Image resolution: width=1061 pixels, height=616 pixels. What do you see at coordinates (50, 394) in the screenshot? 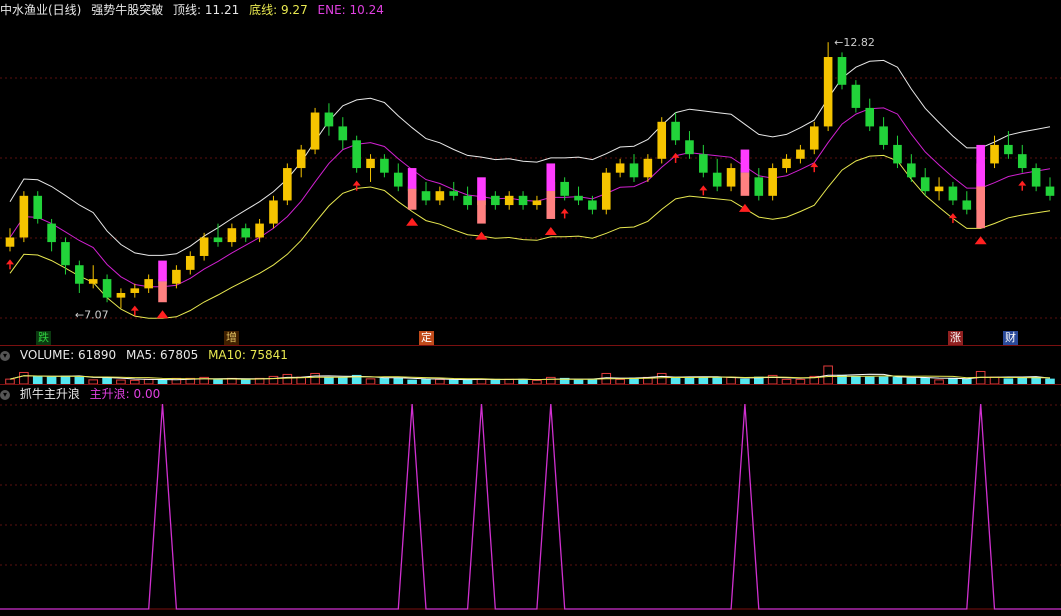
I see `indicator-title: 抓牛主升浪` at bounding box center [50, 394].